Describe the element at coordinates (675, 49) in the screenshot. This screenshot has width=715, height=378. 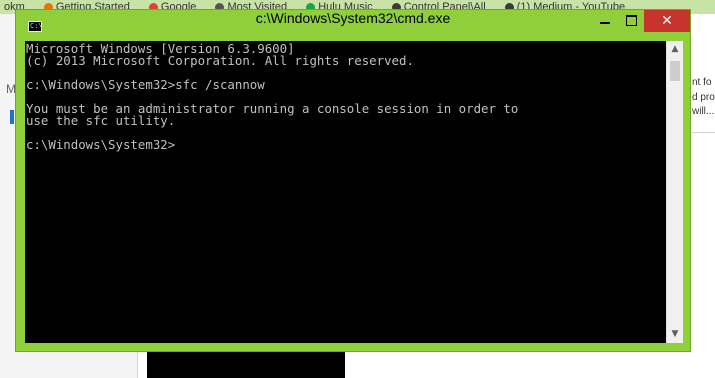
I see `scroll-up-icon: ▲` at that location.